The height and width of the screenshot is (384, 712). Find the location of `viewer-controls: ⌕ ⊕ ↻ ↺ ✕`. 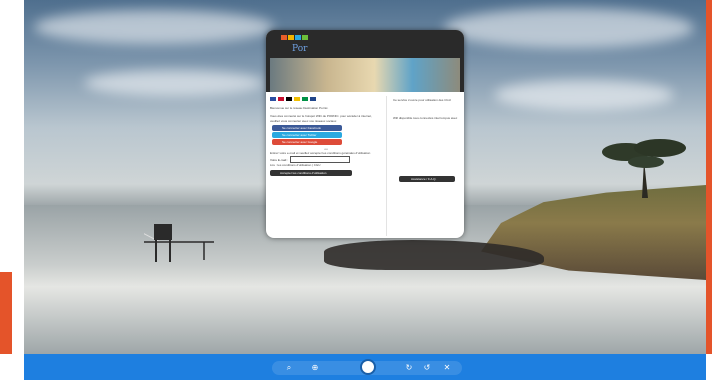

viewer-controls: ⌕ ⊕ ↻ ↺ ✕ is located at coordinates (367, 367).